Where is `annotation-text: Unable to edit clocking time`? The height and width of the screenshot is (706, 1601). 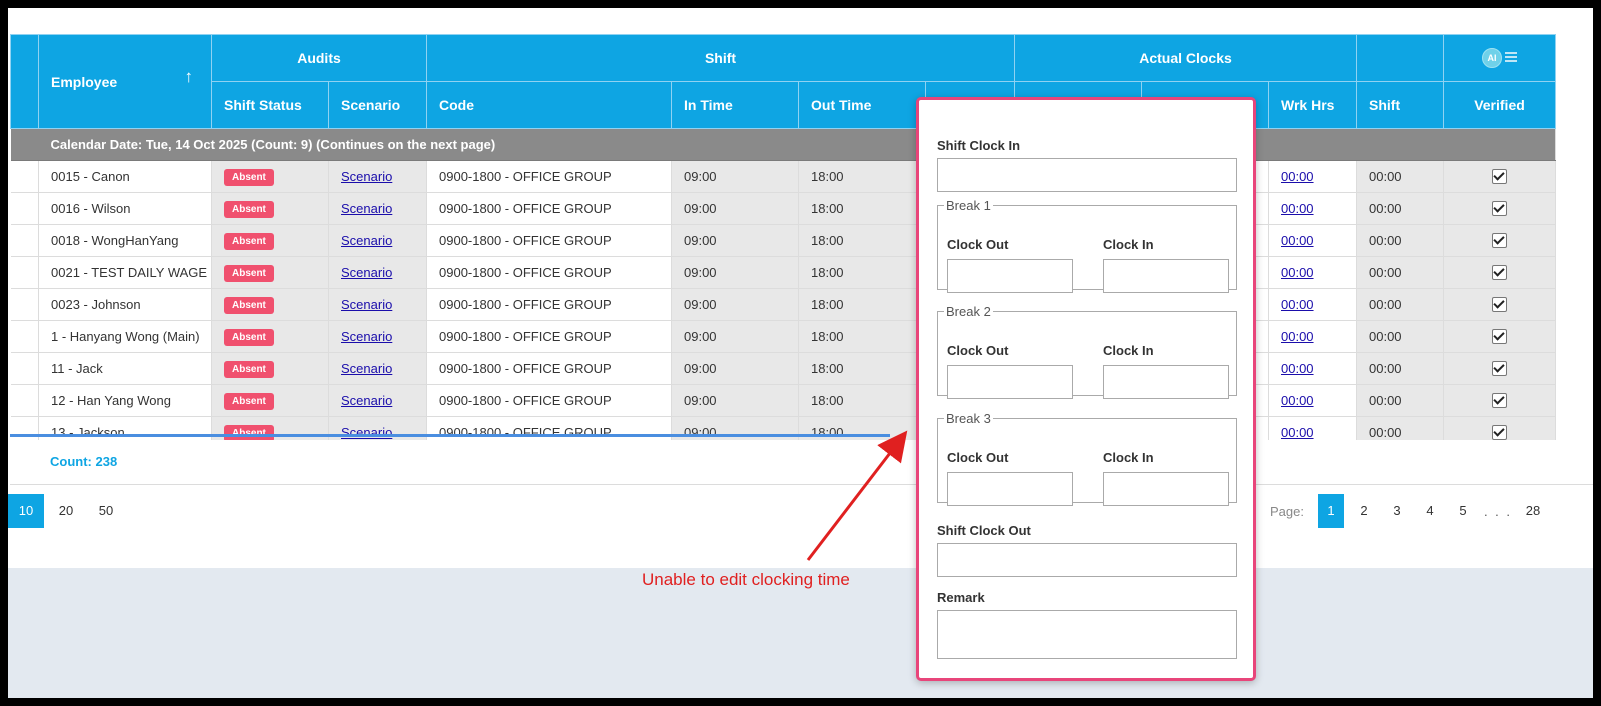 annotation-text: Unable to edit clocking time is located at coordinates (746, 579).